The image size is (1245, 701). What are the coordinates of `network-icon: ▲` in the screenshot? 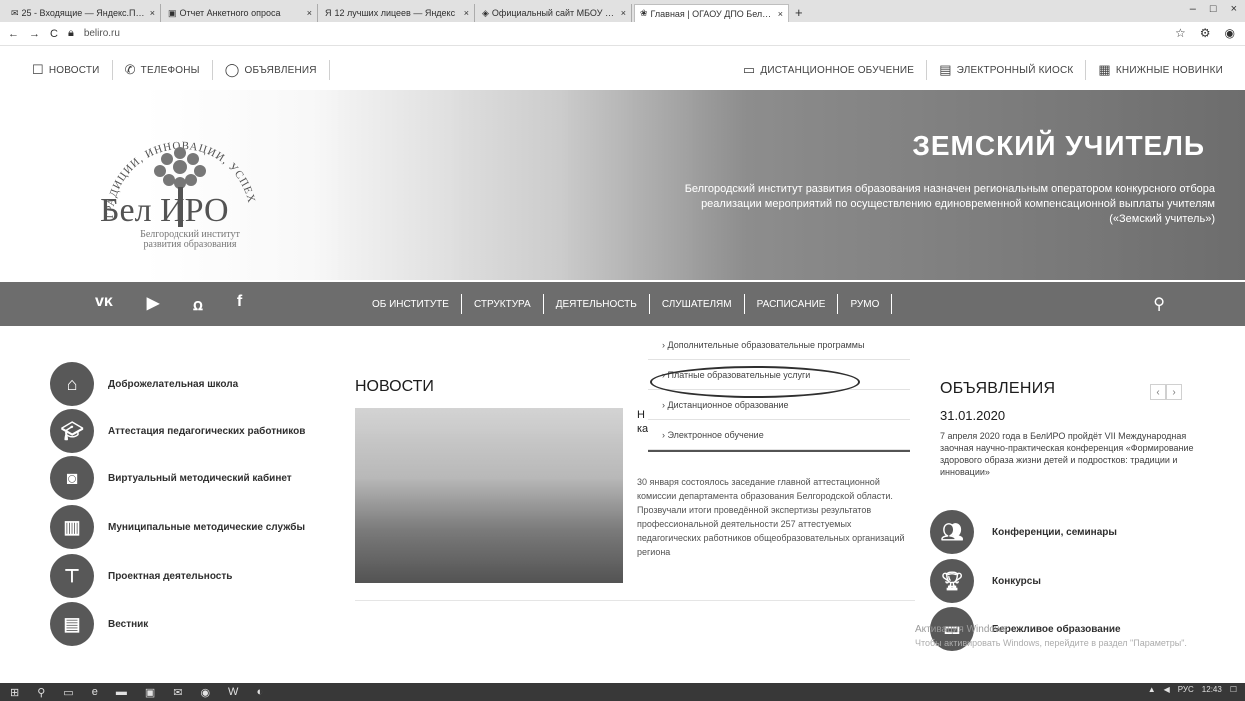 It's located at (1152, 689).